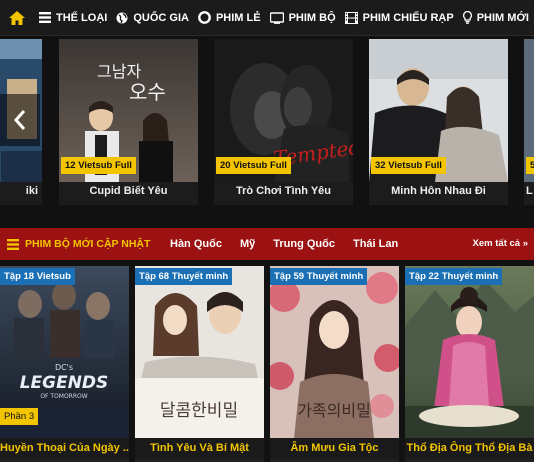 This screenshot has height=462, width=534. I want to click on card-title: Âm Mưu Gia Tộc, so click(334, 448).